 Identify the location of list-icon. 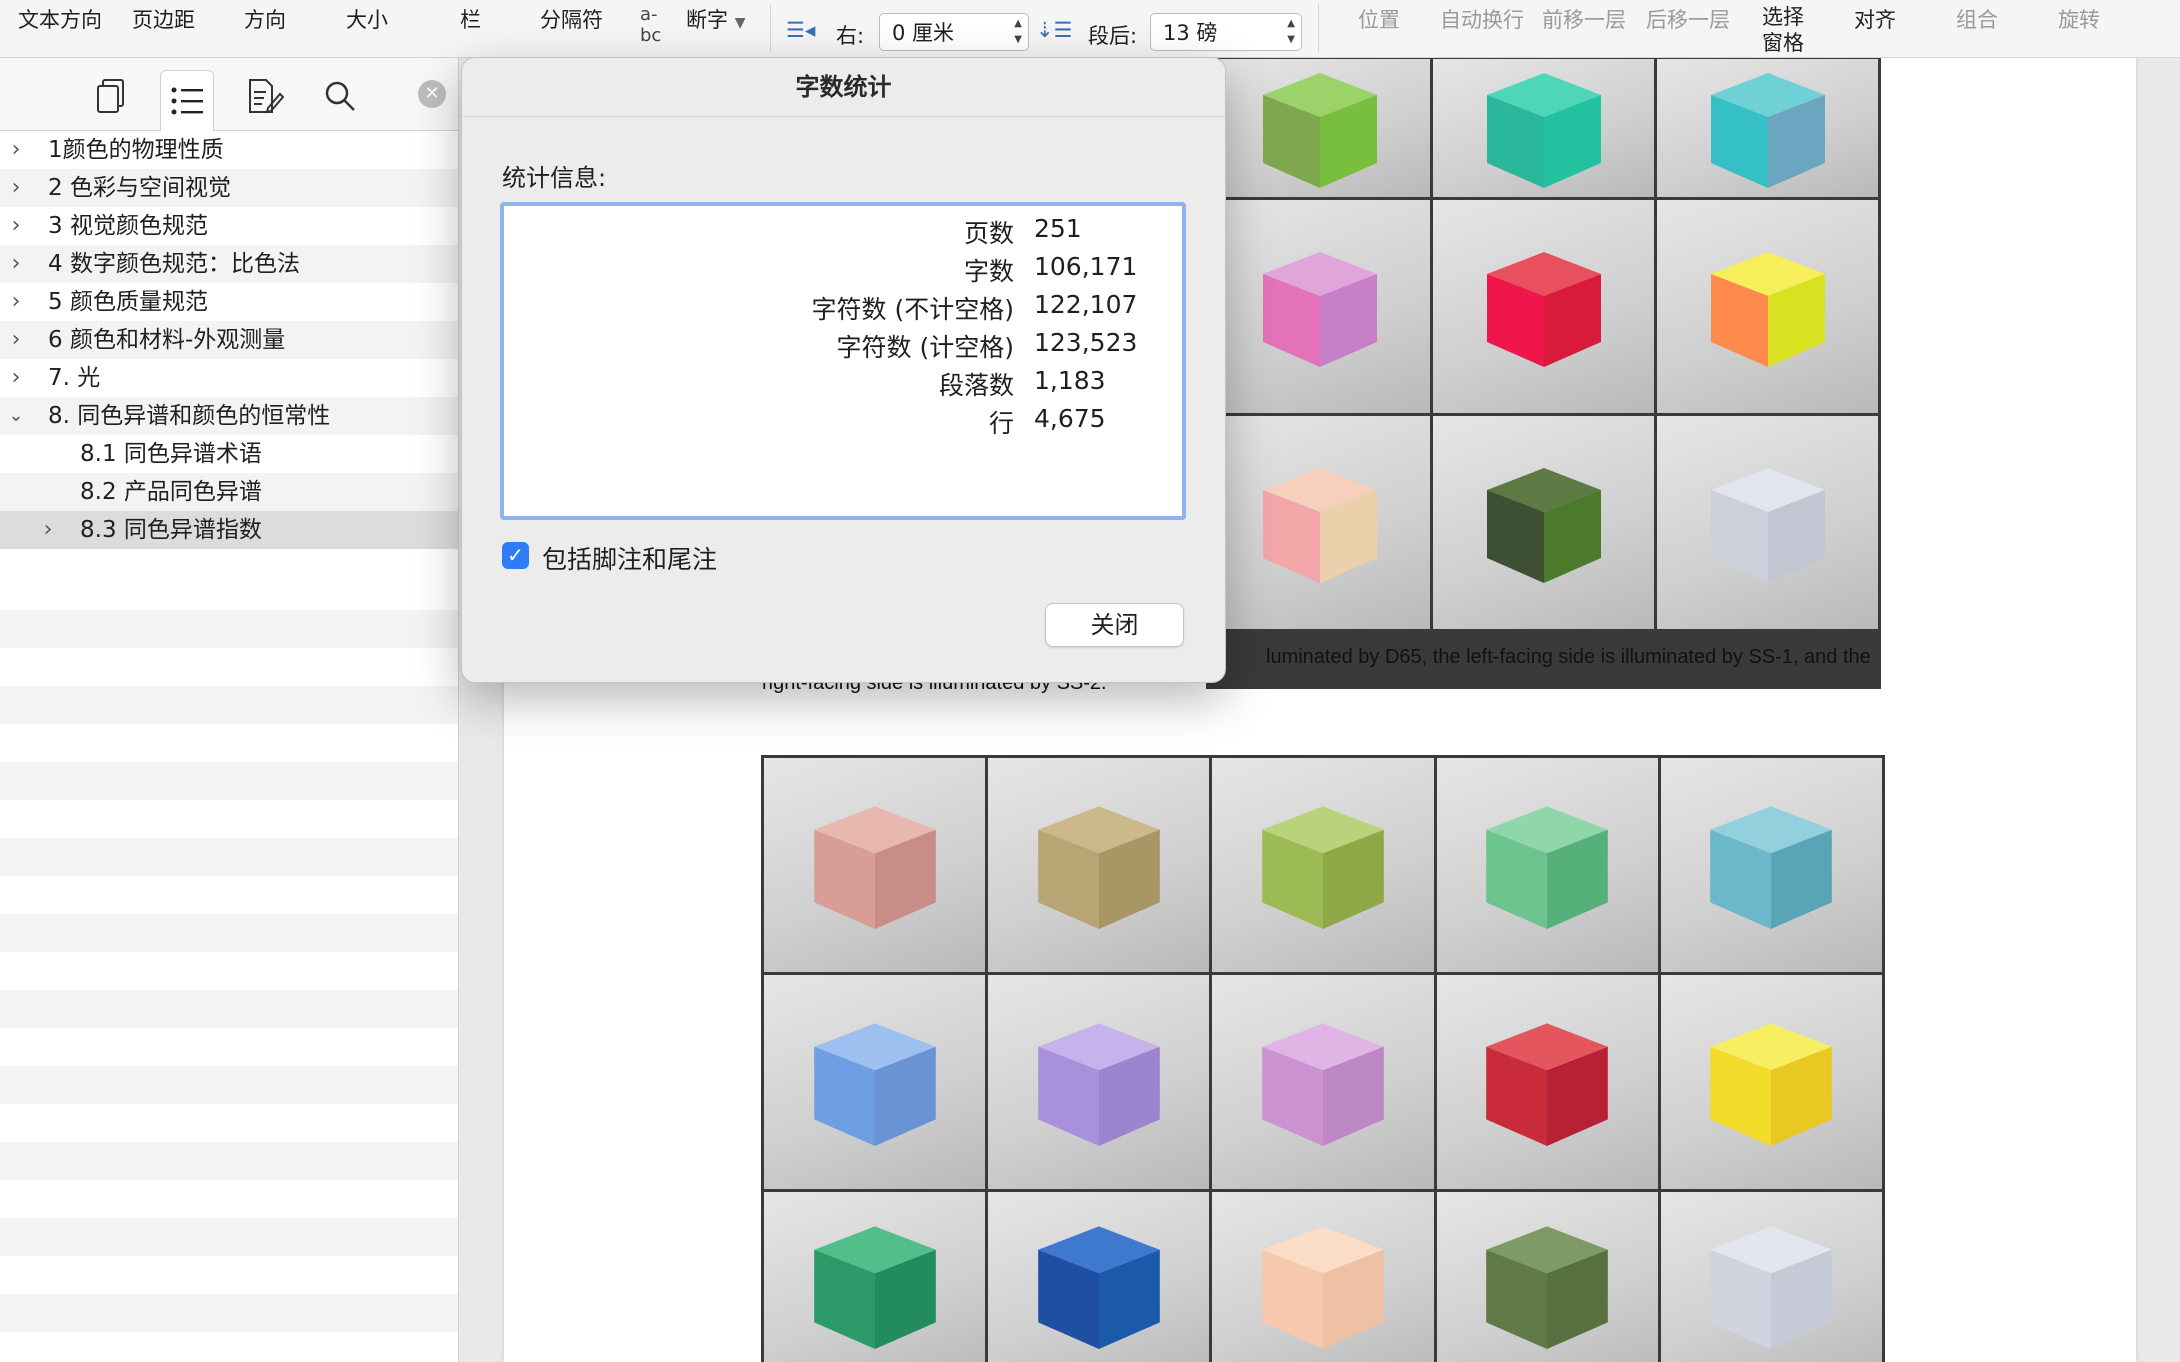
(187, 101).